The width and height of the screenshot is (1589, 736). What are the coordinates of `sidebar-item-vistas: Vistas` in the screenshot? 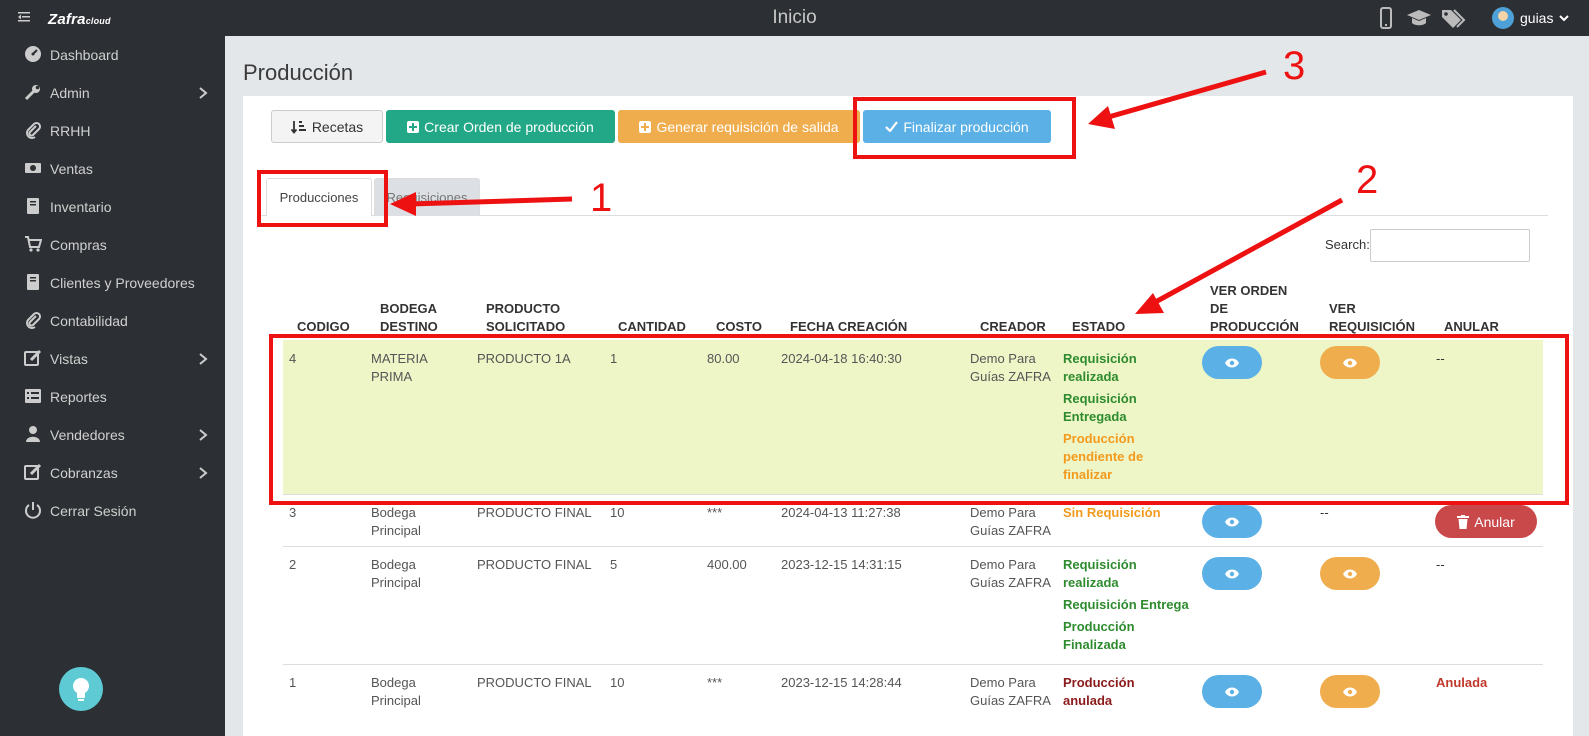 It's located at (112, 359).